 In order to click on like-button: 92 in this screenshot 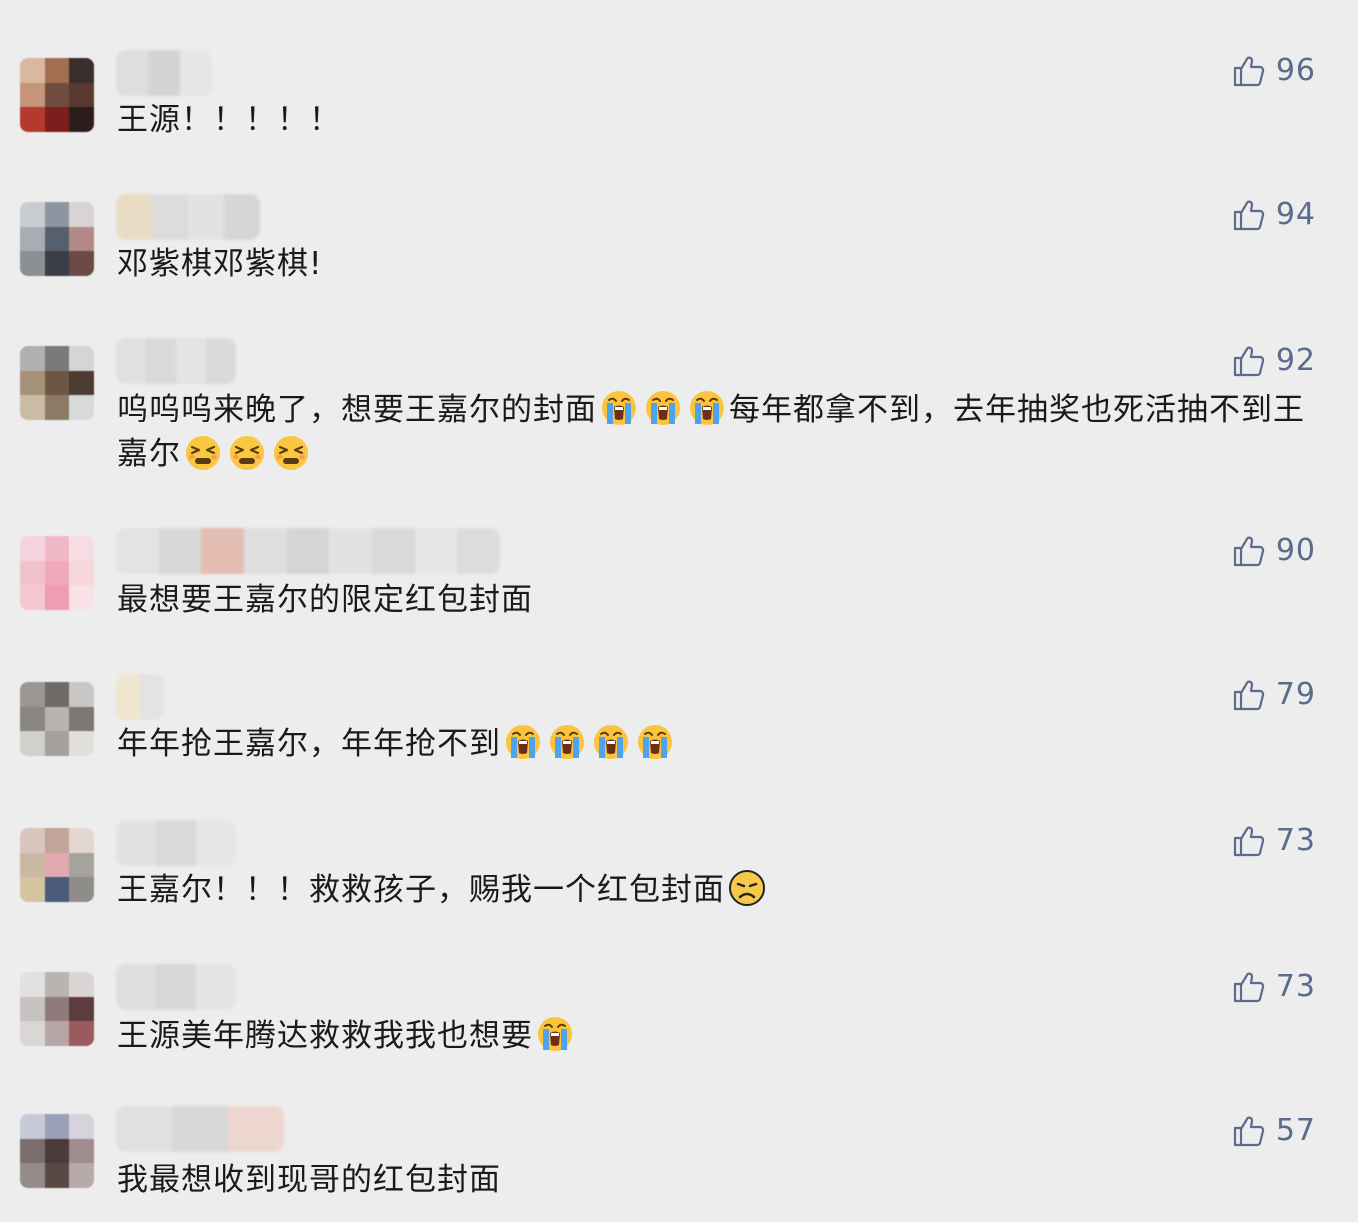, I will do `click(1274, 361)`.